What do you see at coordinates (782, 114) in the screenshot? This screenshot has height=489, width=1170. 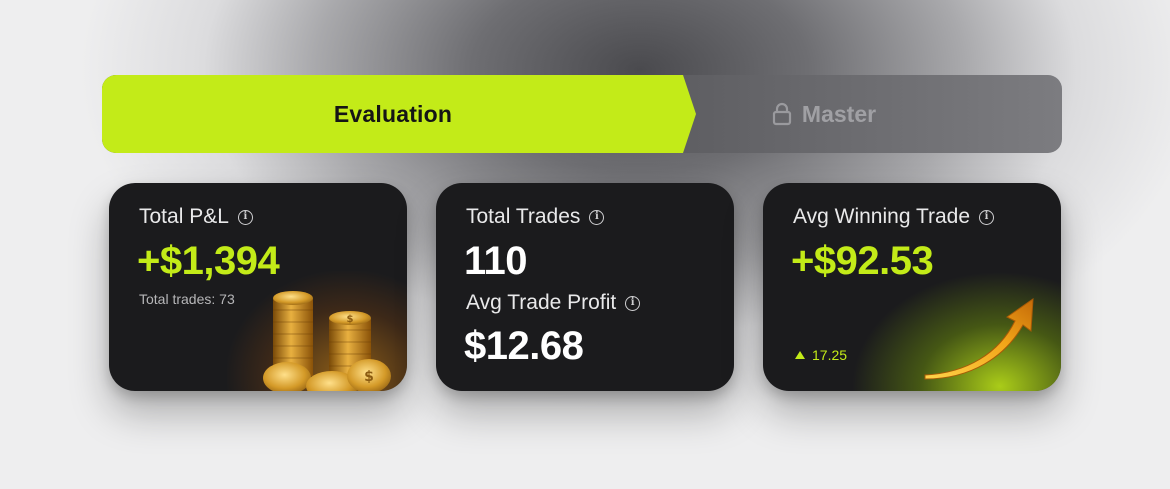 I see `lock-icon` at bounding box center [782, 114].